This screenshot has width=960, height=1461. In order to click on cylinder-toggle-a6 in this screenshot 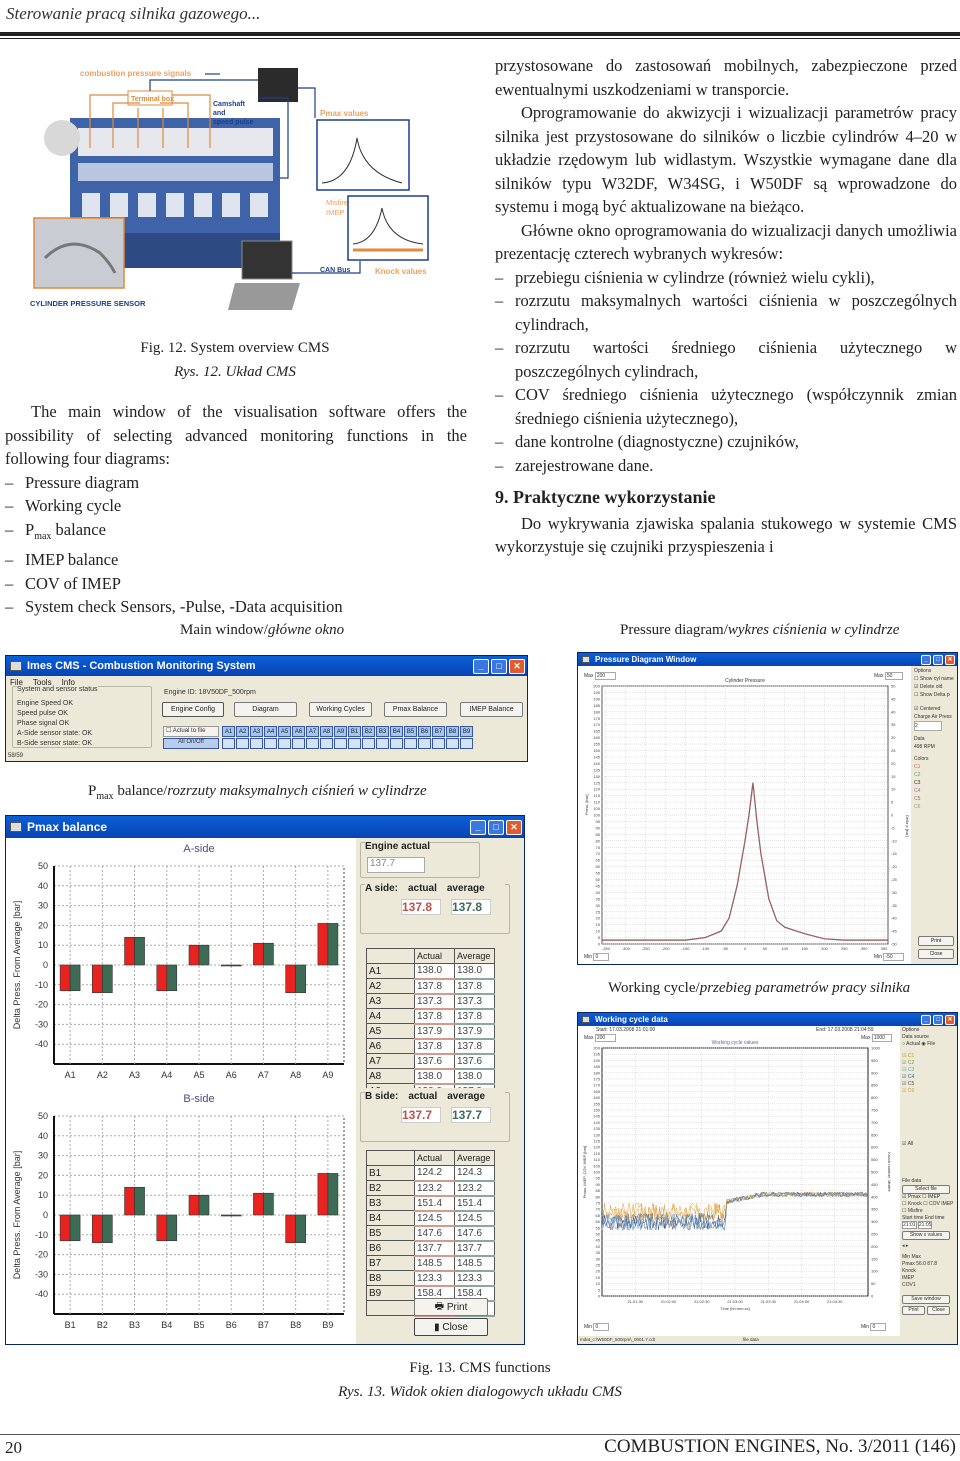, I will do `click(298, 743)`.